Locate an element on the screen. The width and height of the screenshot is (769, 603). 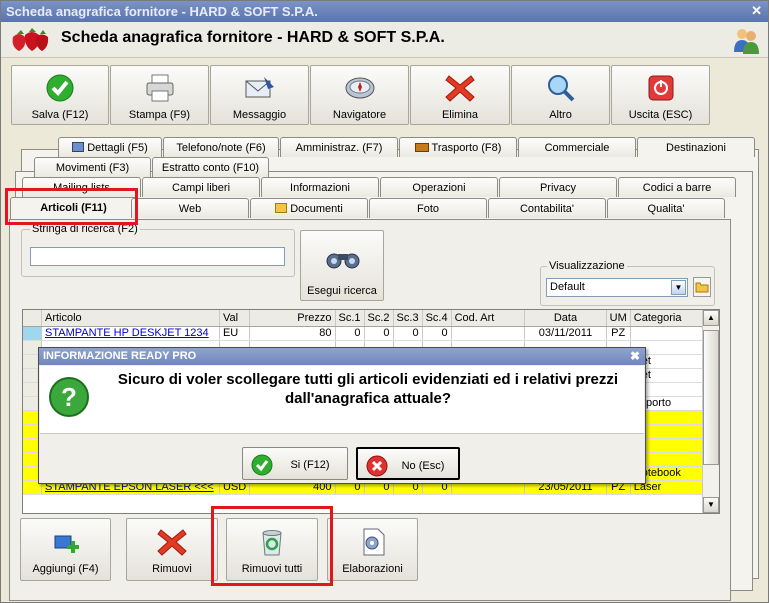
other-button: Altro is located at coordinates (560, 95).